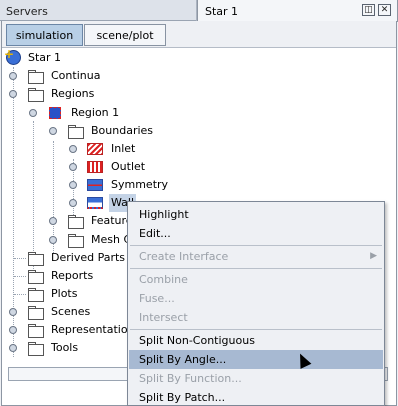  Describe the element at coordinates (44, 35) in the screenshot. I see `subtab-simulation: simulation` at that location.